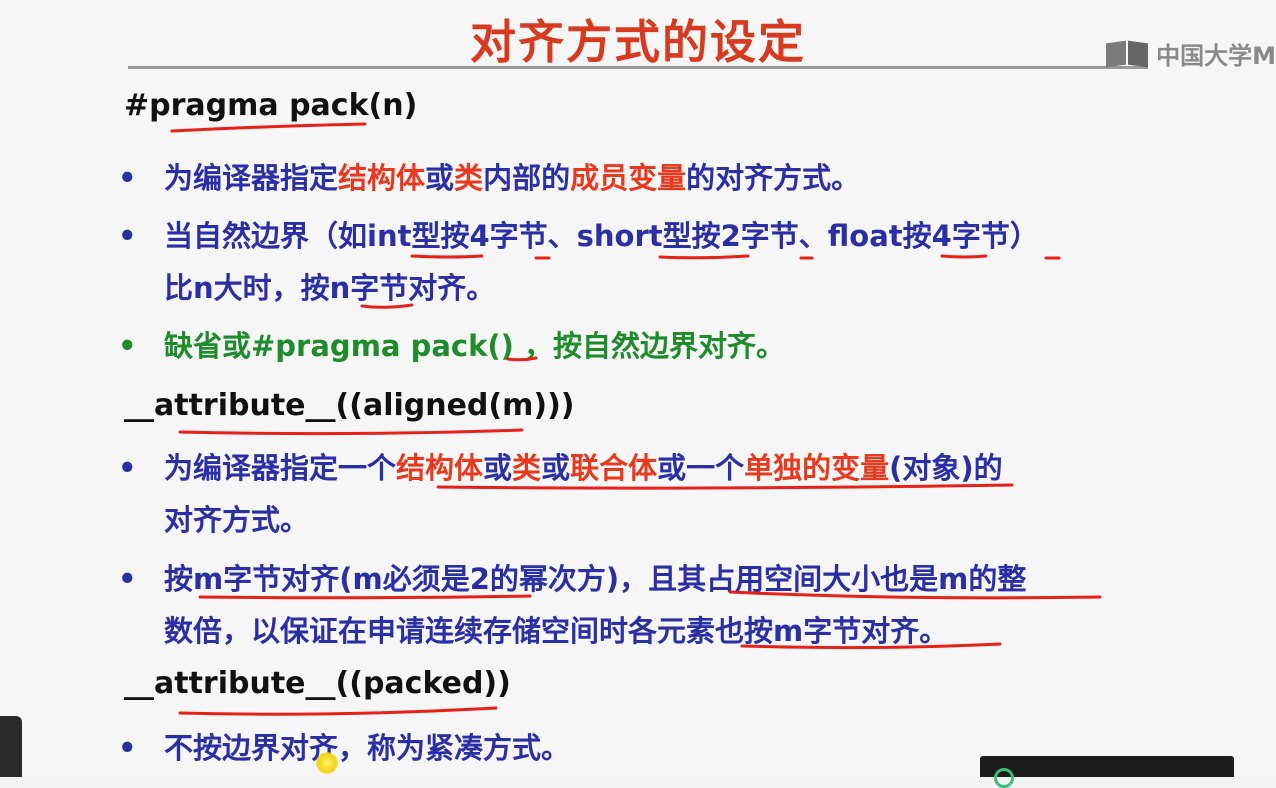  I want to click on text-segment: 为编译器指定, so click(251, 178).